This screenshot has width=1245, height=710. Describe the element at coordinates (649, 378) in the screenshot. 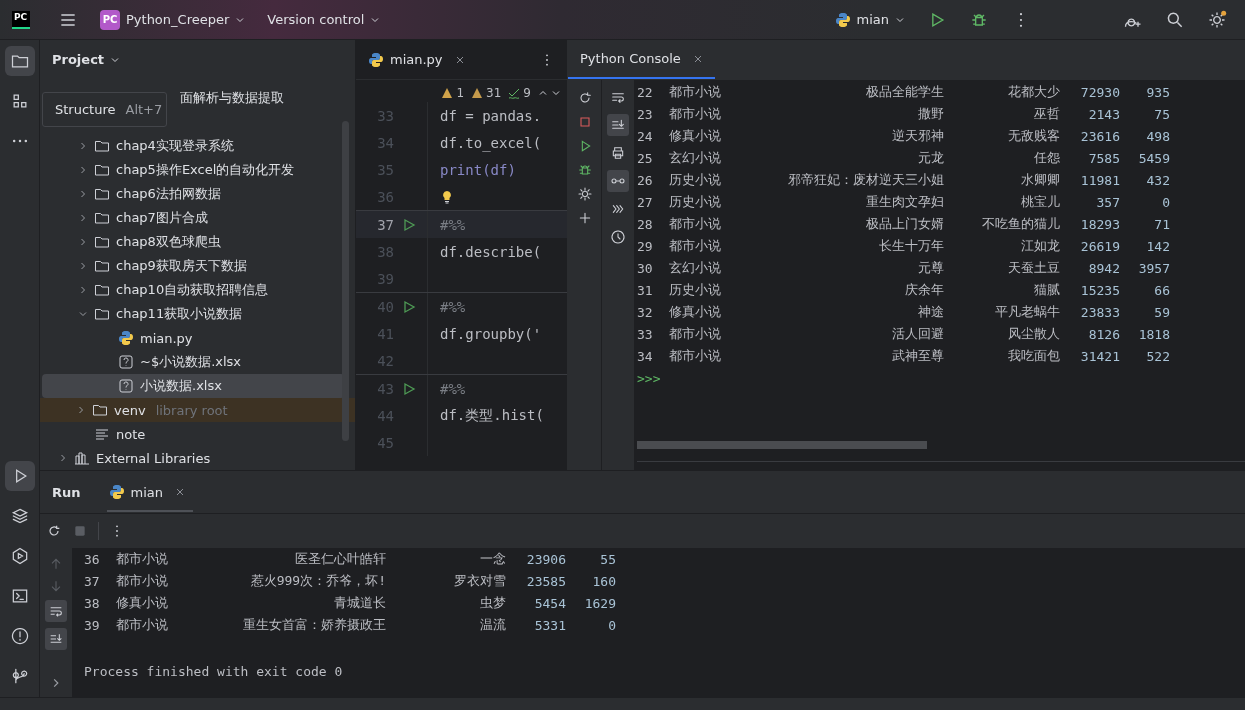

I see `console-prompt: >>>` at that location.